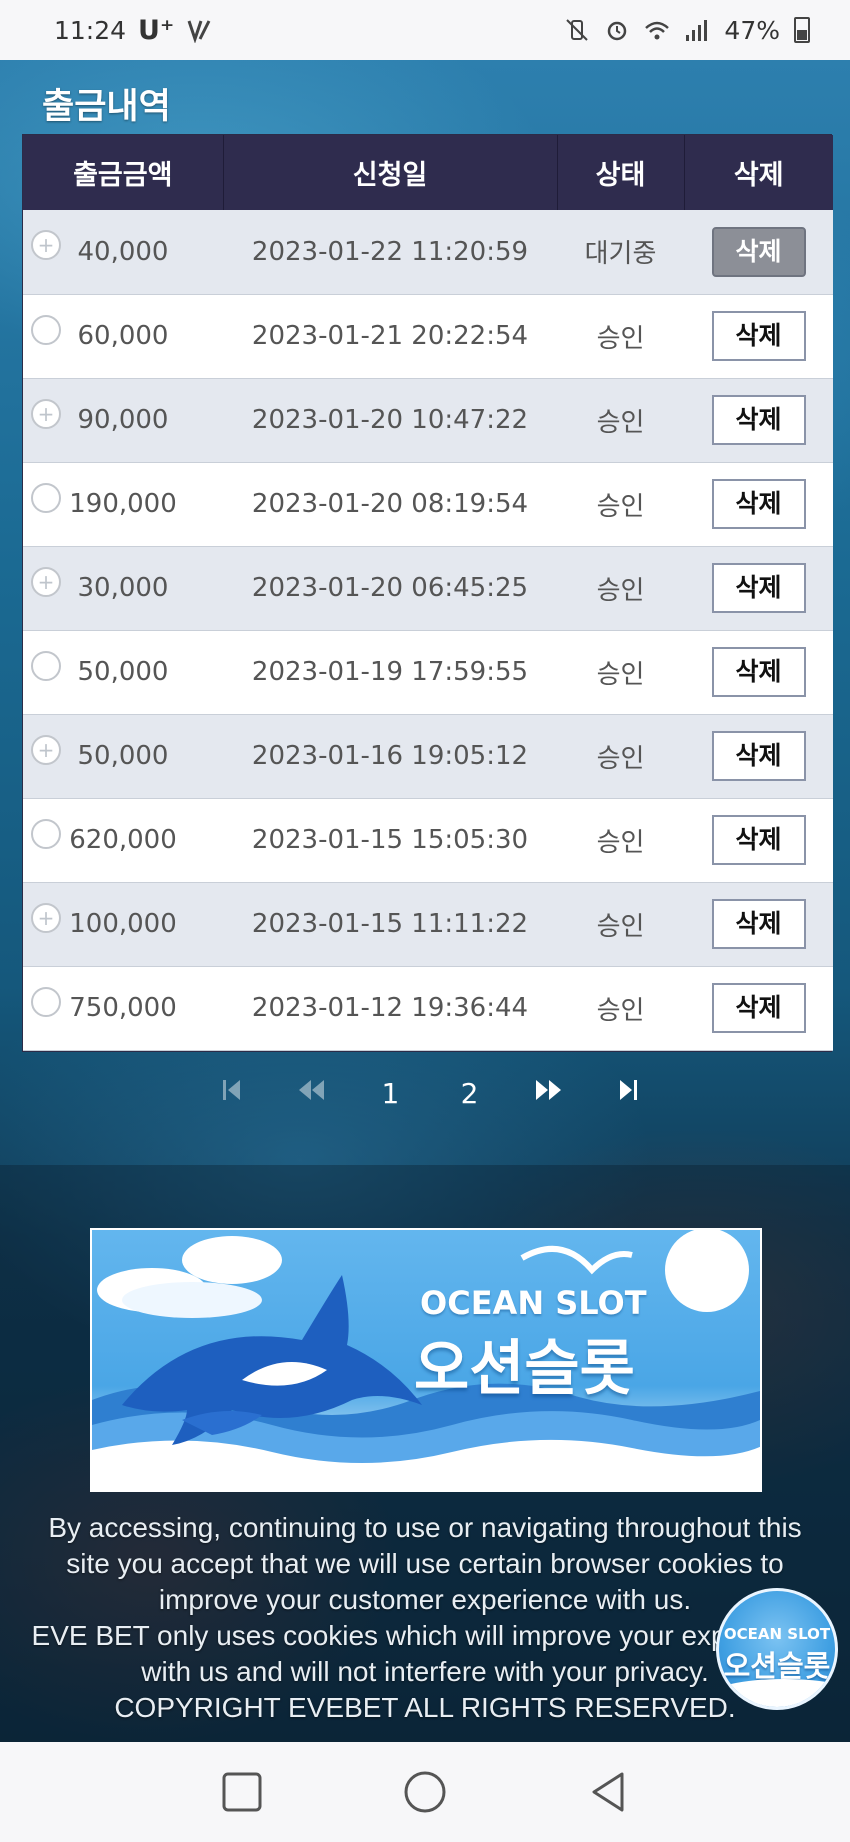 The image size is (850, 1842). I want to click on back-icon, so click(608, 1792).